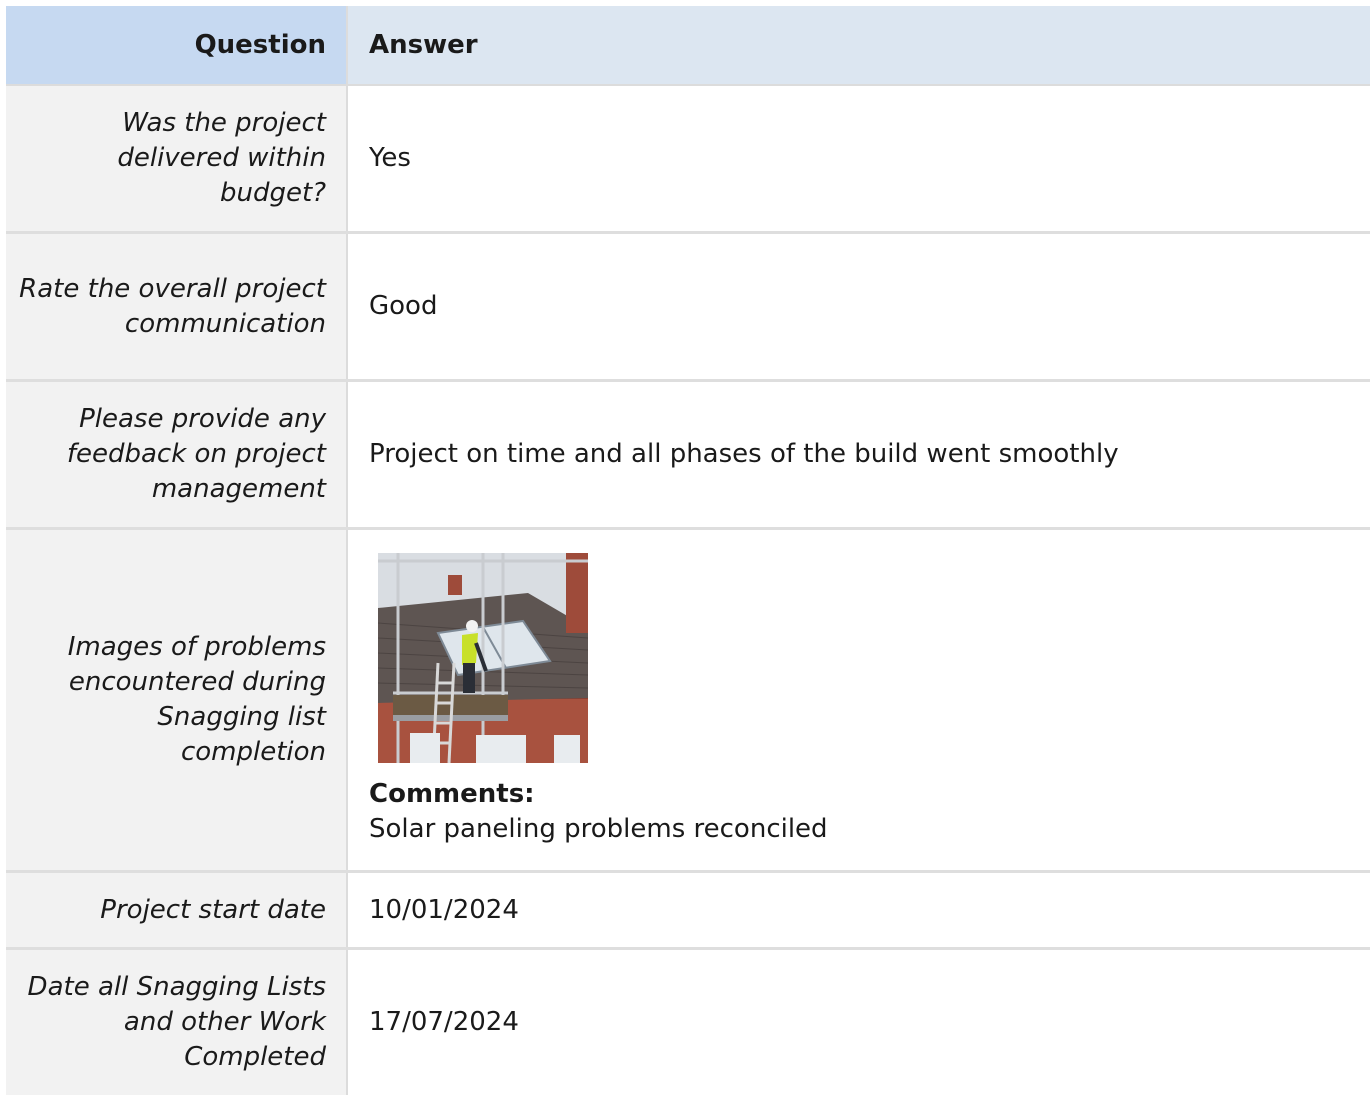  Describe the element at coordinates (858, 45) in the screenshot. I see `answer-column-header: Answer` at that location.